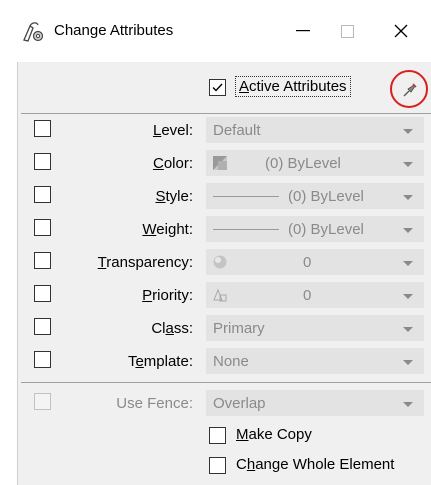  I want to click on line-weight-preview, so click(246, 229).